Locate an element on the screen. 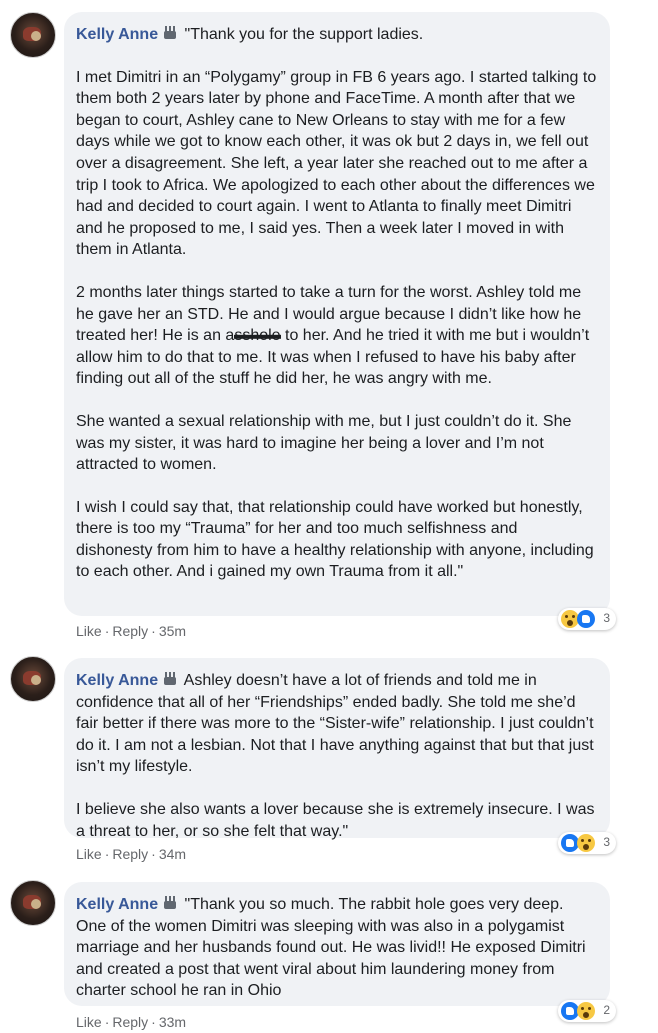 This screenshot has height=1033, width=658. reaction-count: 2 is located at coordinates (606, 1010).